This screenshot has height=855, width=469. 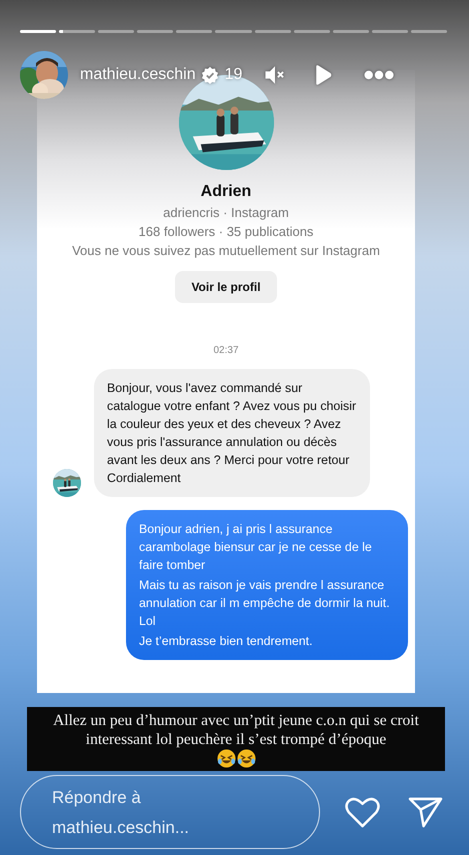 I want to click on send-icon, so click(x=425, y=812).